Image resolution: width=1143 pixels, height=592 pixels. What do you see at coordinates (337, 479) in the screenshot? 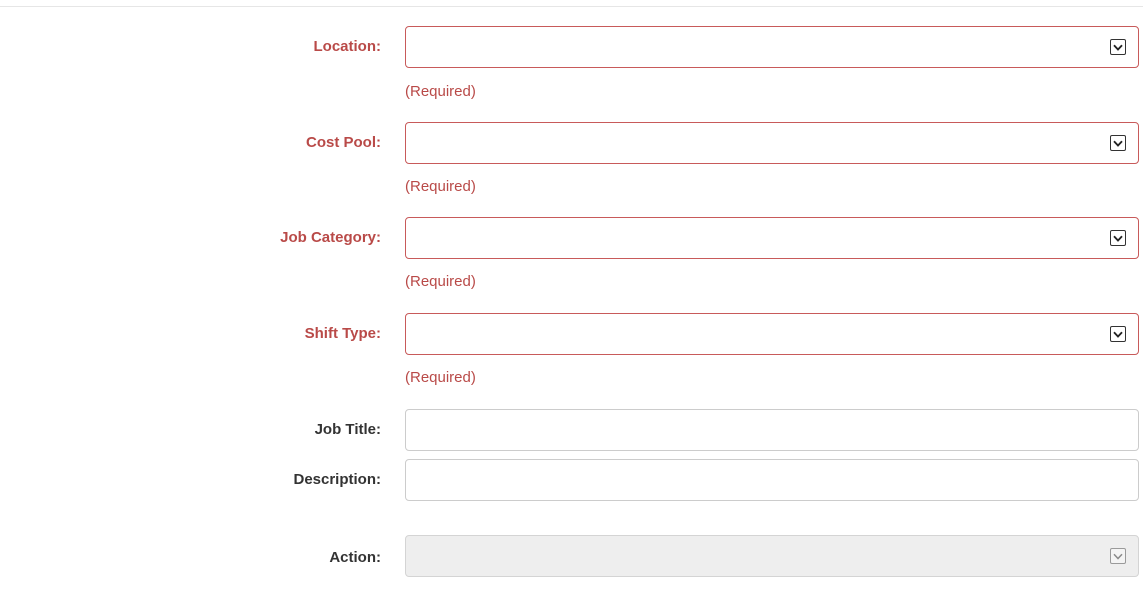
I see `description-label: Description:` at bounding box center [337, 479].